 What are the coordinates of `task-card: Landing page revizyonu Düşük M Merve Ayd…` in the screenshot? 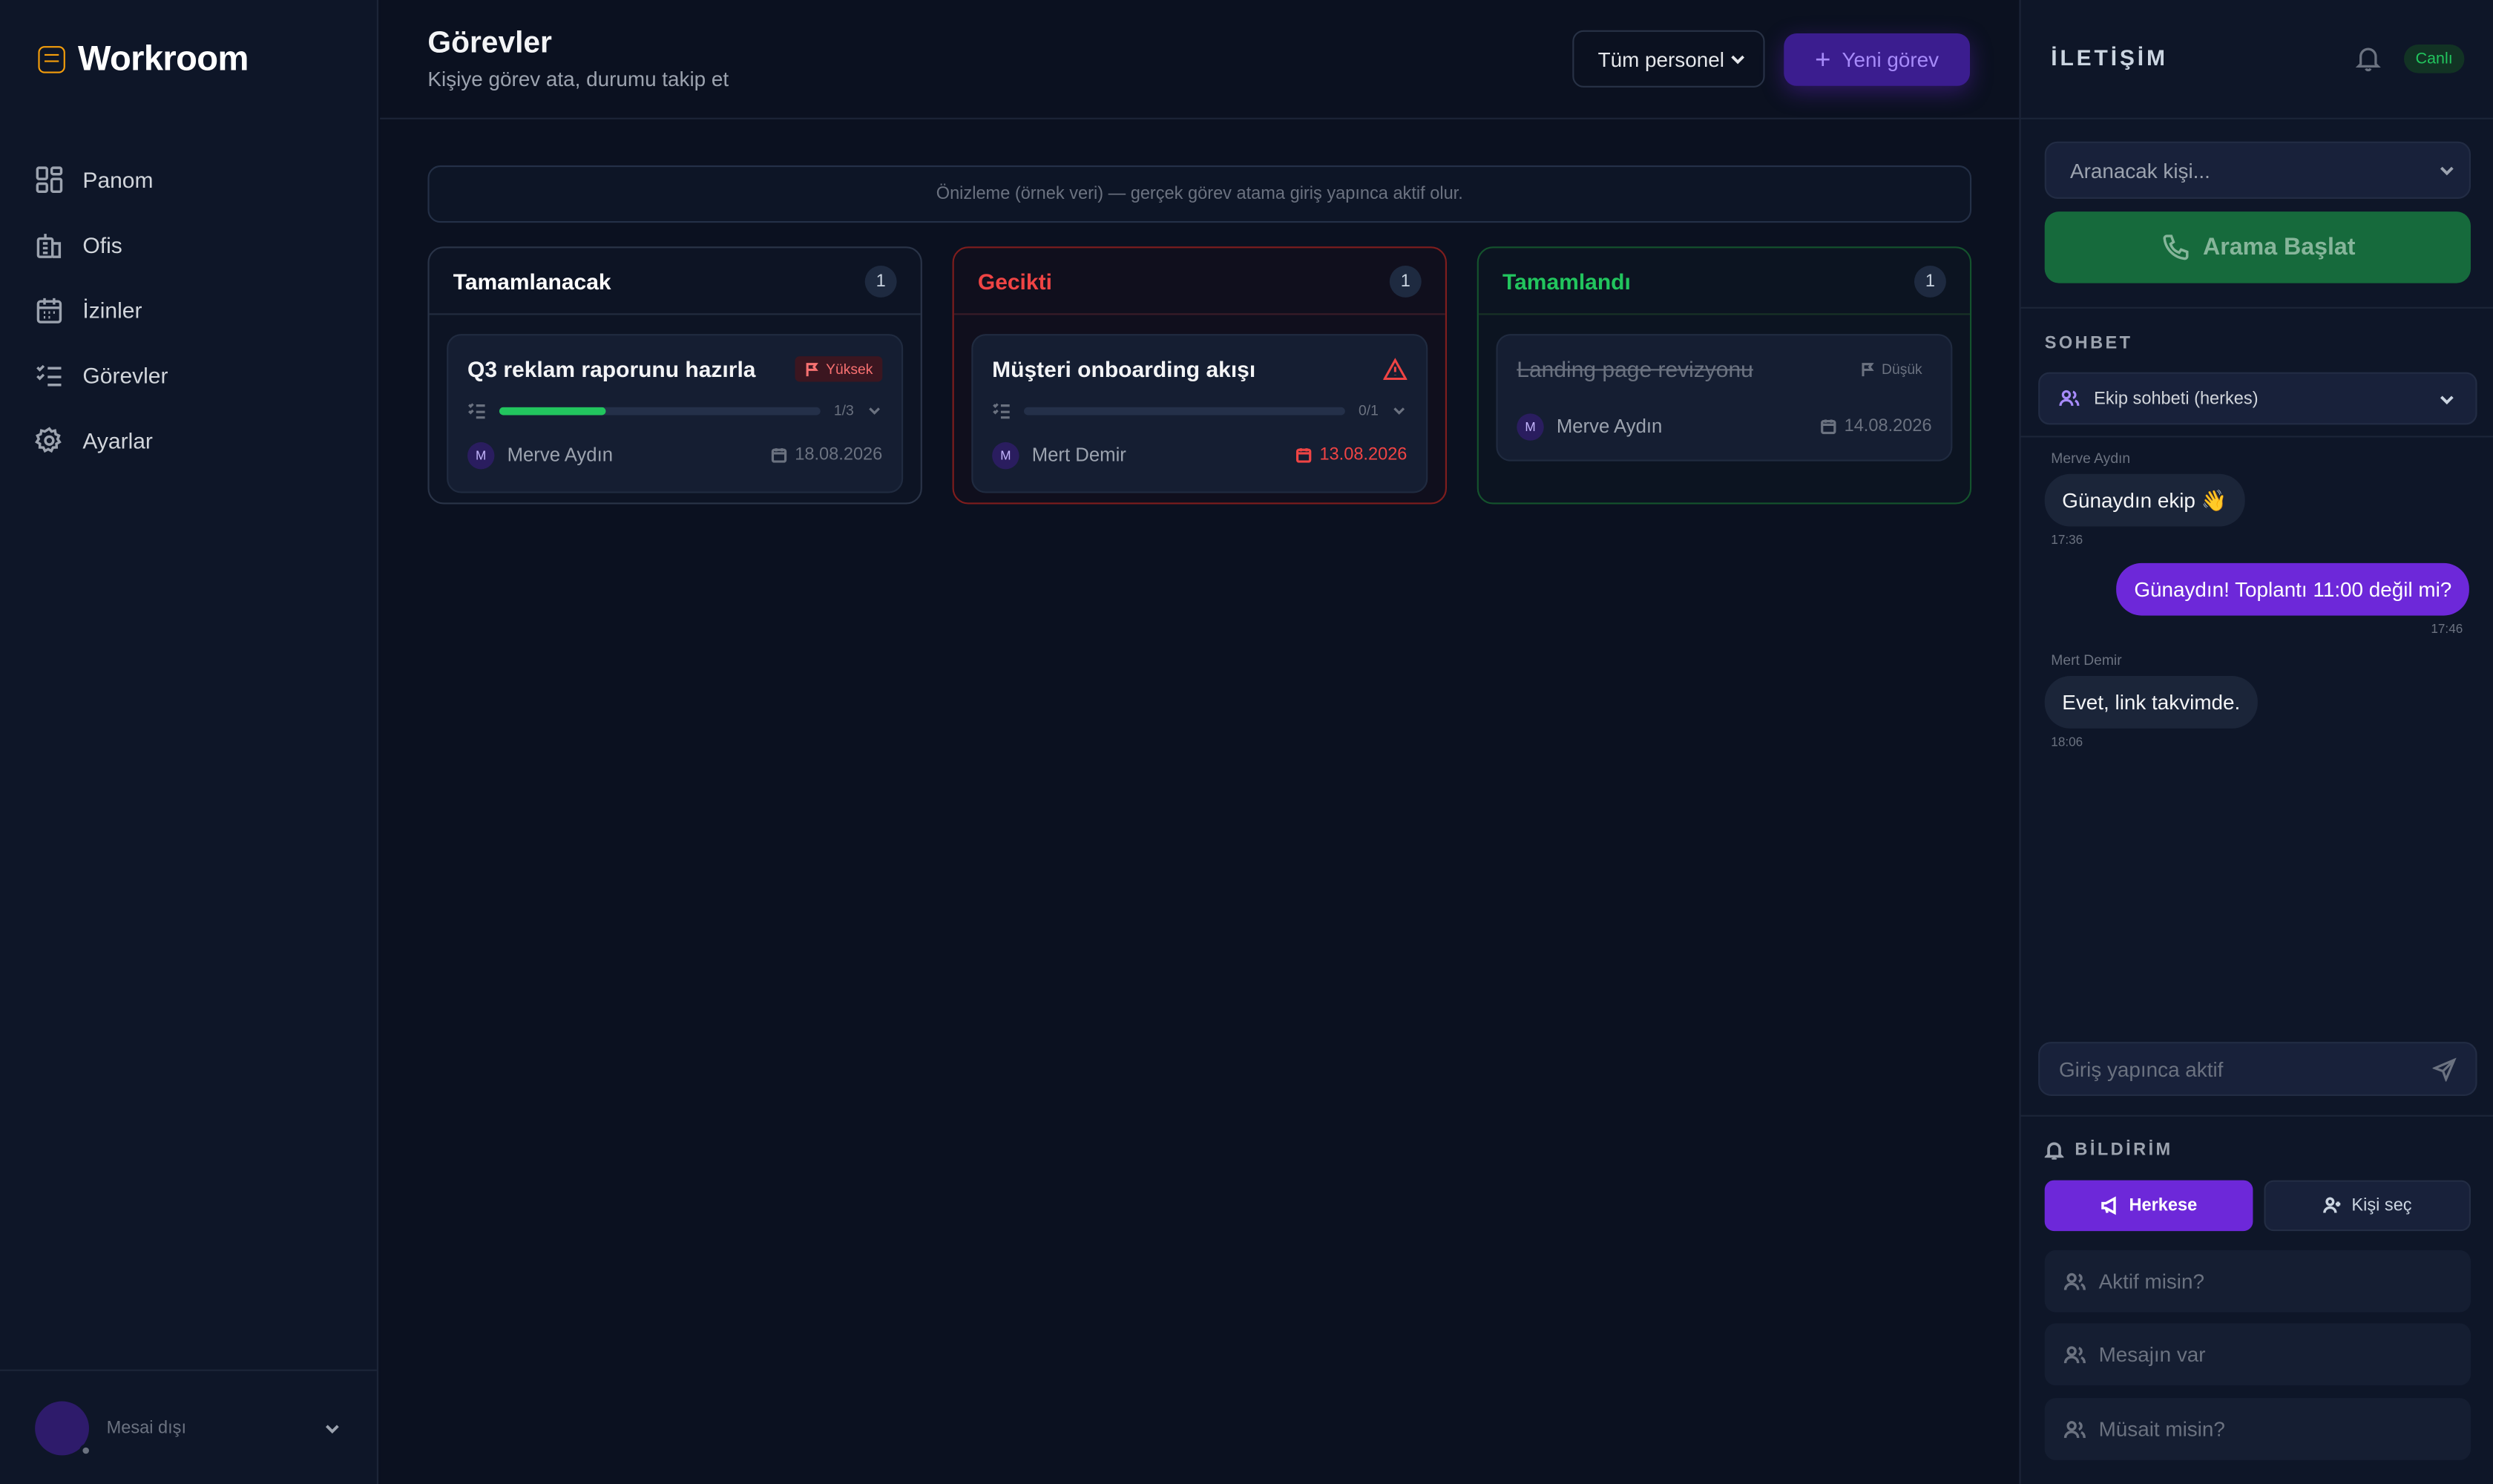 It's located at (1724, 398).